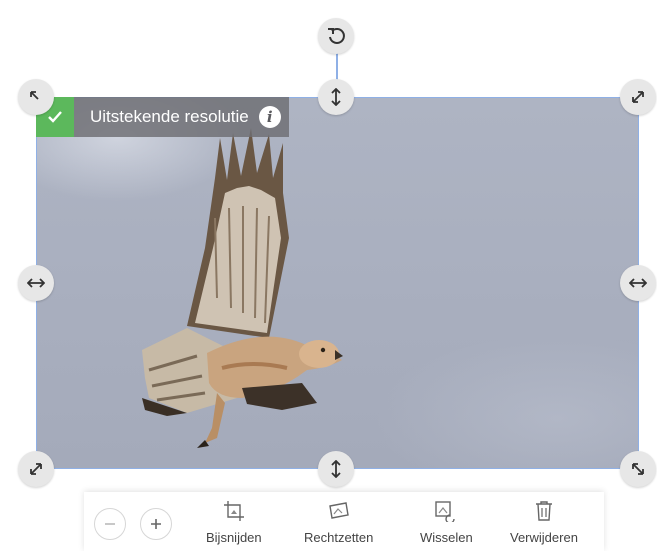  I want to click on resize-handle-top-left, so click(36, 97).